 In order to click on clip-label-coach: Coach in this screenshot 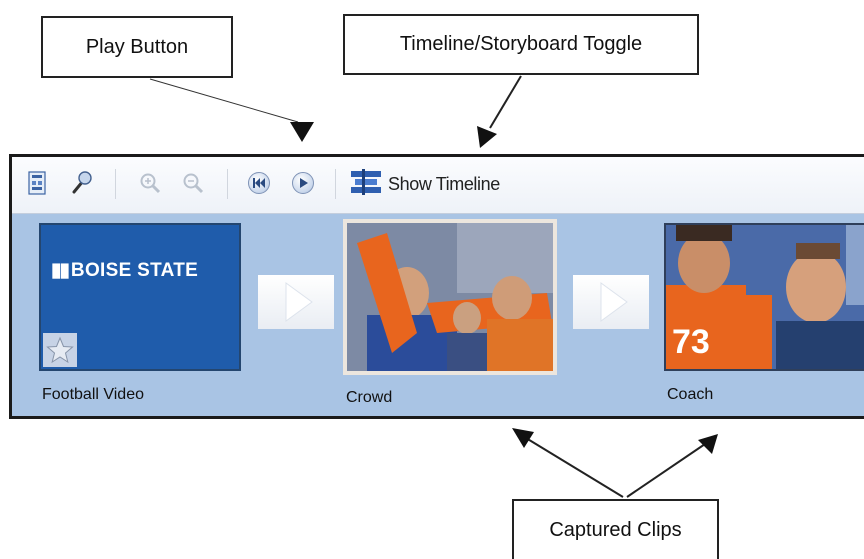, I will do `click(690, 394)`.